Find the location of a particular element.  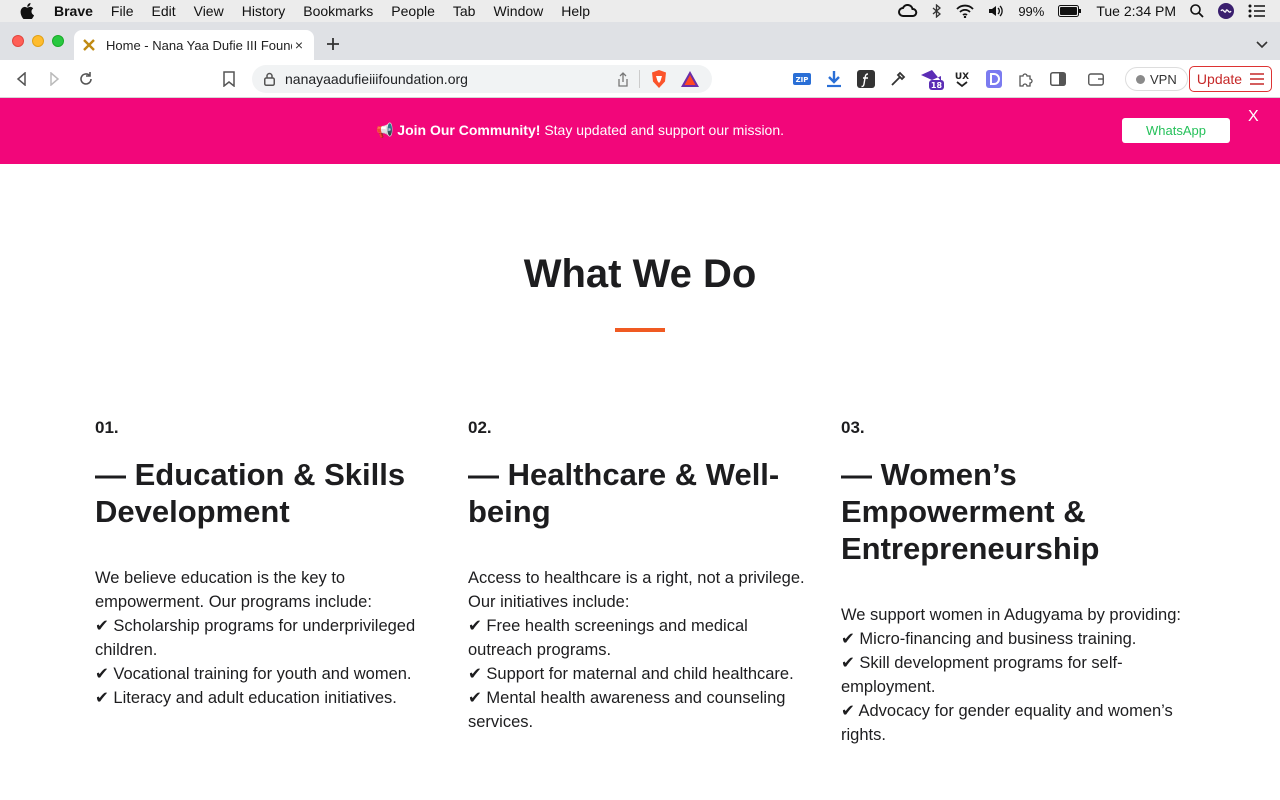

update-label: Update is located at coordinates (1219, 79).